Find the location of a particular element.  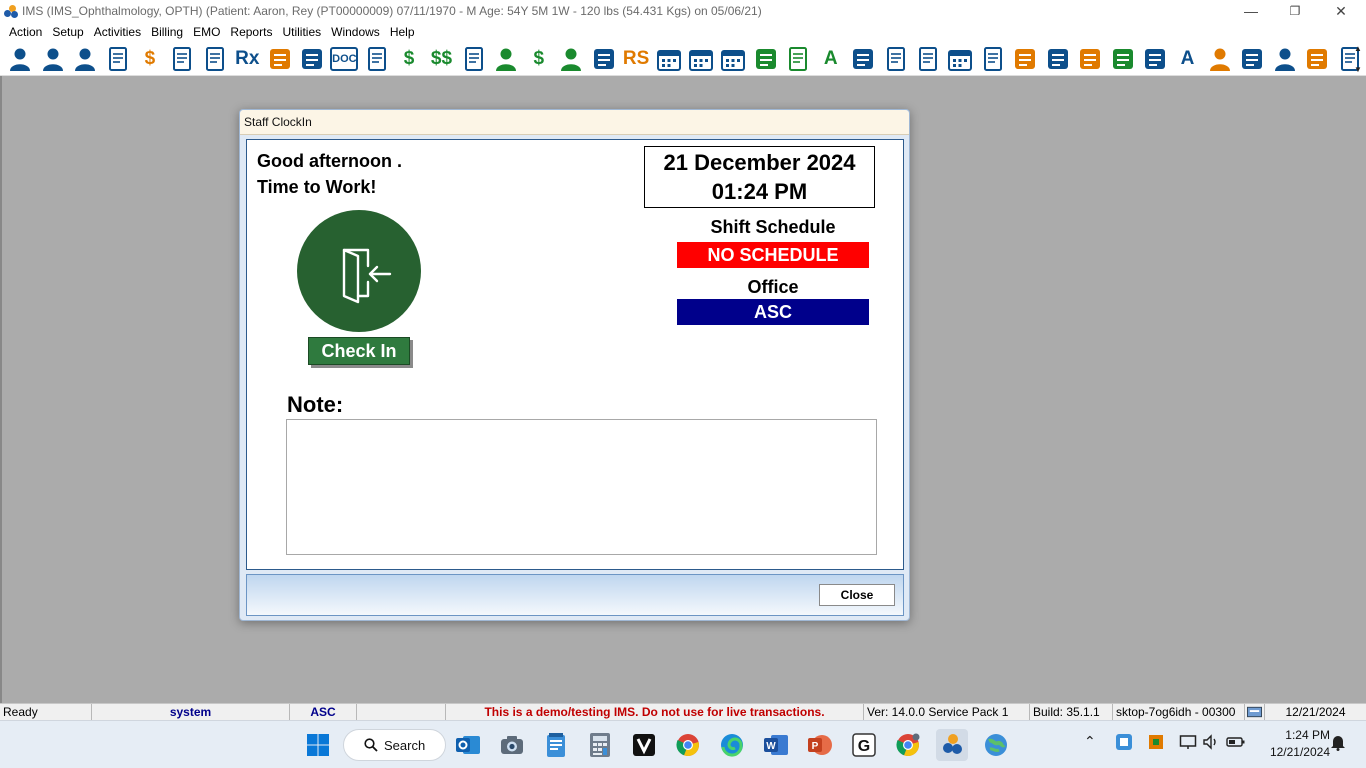

search-label: Search is located at coordinates (405, 745).